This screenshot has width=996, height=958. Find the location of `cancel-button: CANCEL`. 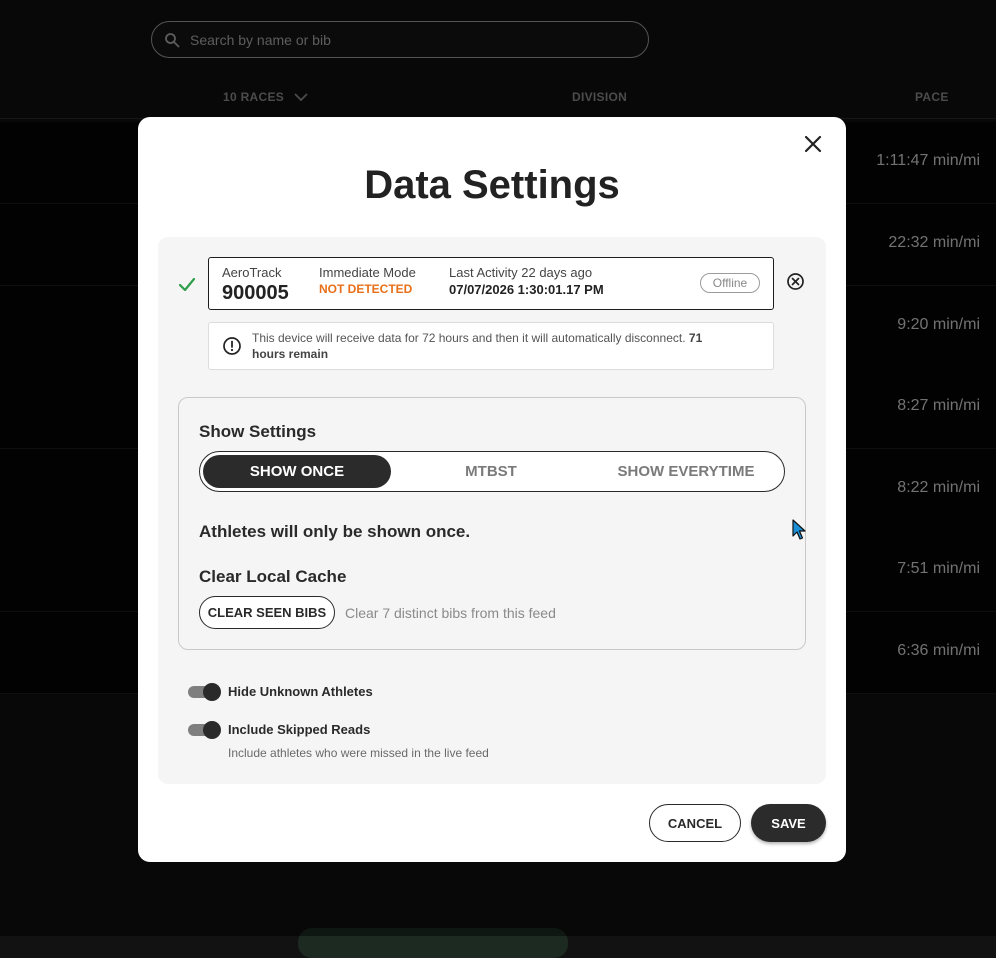

cancel-button: CANCEL is located at coordinates (695, 823).